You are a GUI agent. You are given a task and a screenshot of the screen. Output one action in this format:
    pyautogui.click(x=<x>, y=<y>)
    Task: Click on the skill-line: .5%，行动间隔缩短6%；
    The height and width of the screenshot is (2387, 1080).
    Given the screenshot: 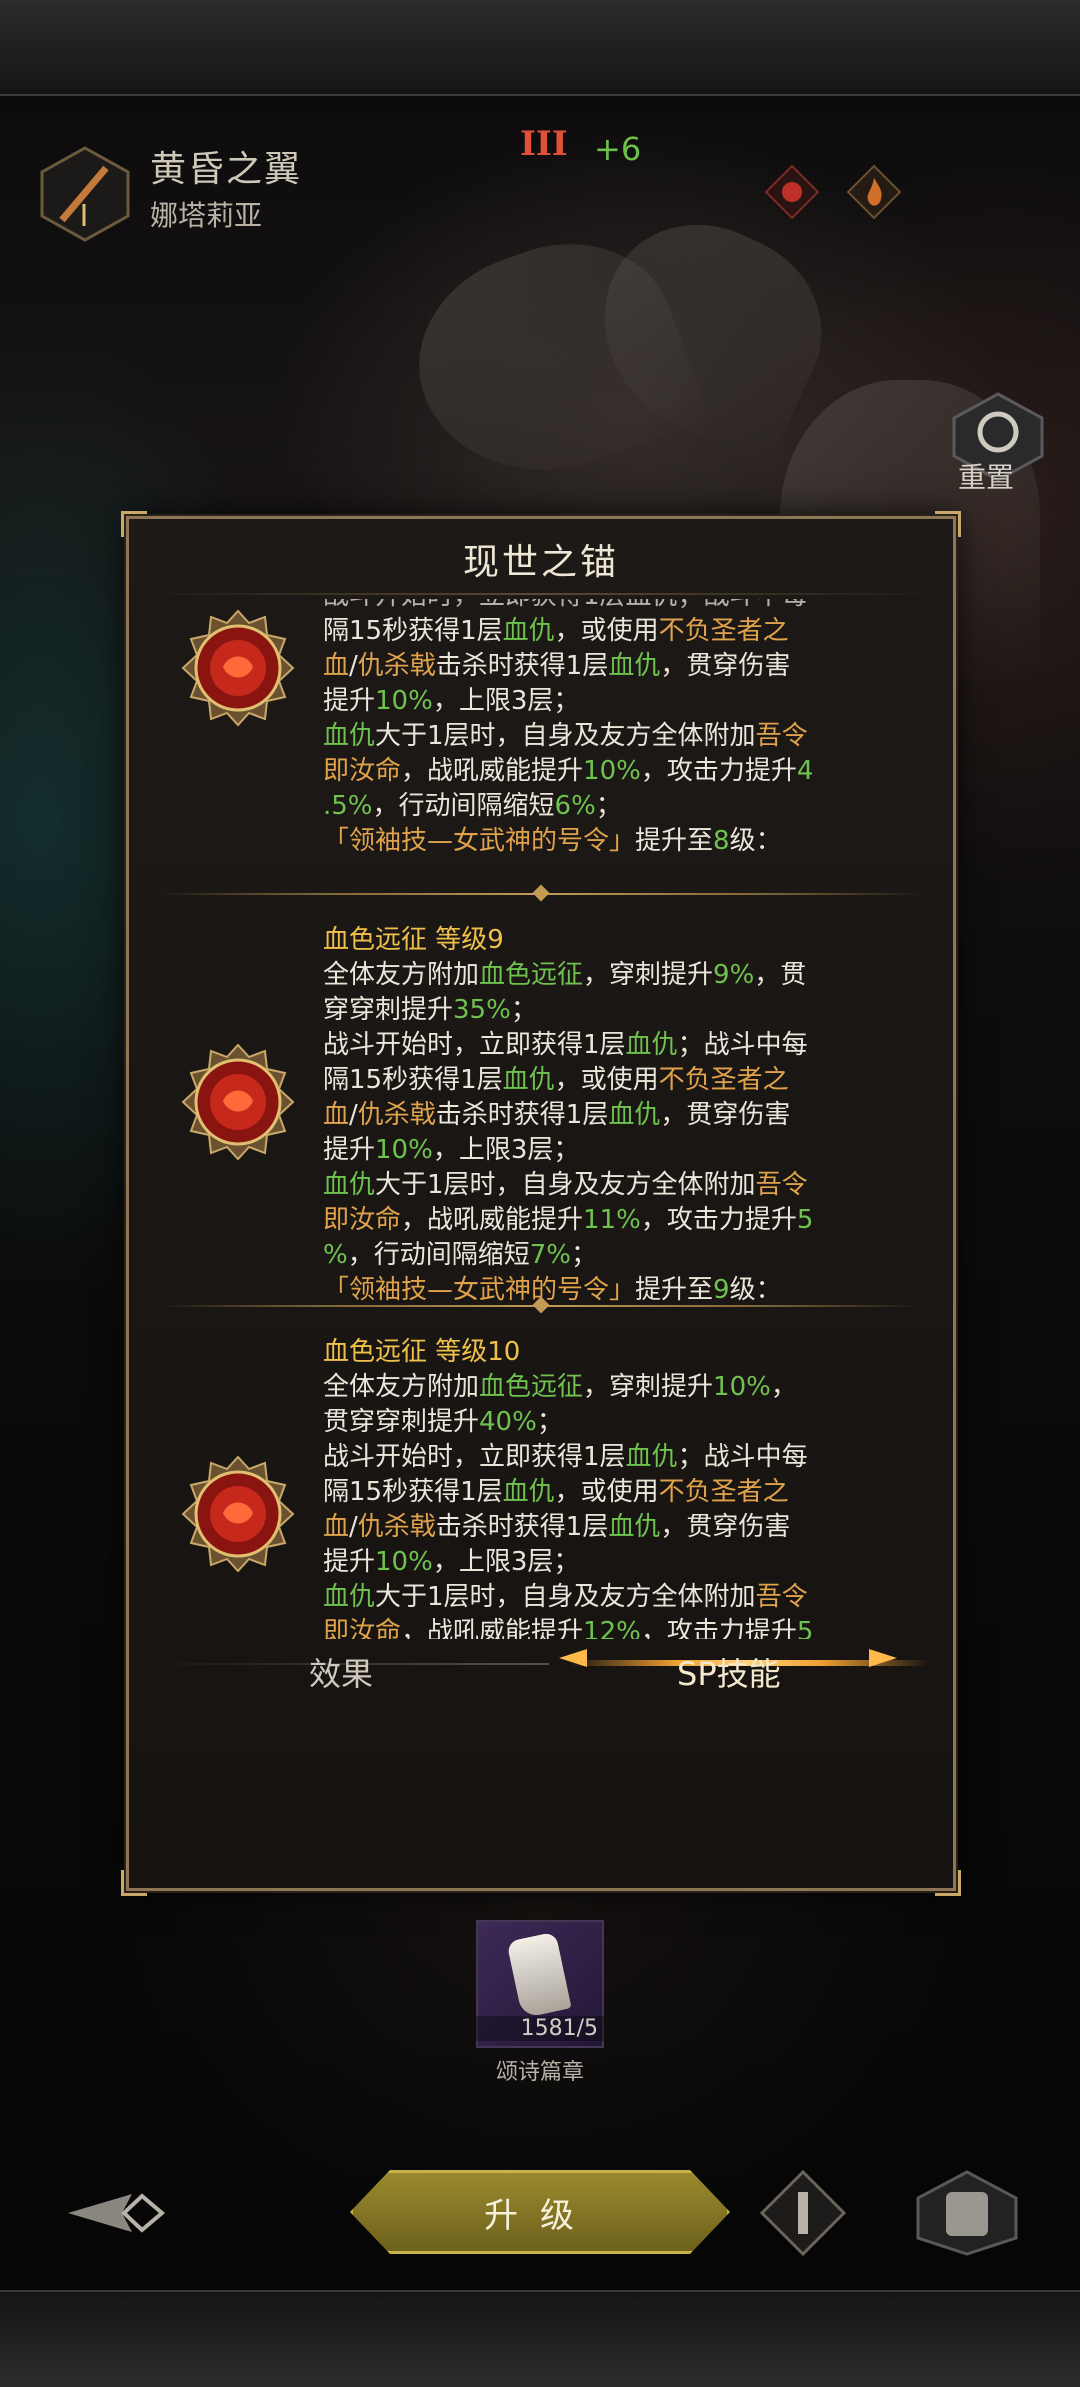 What is the action you would take?
    pyautogui.click(x=472, y=806)
    